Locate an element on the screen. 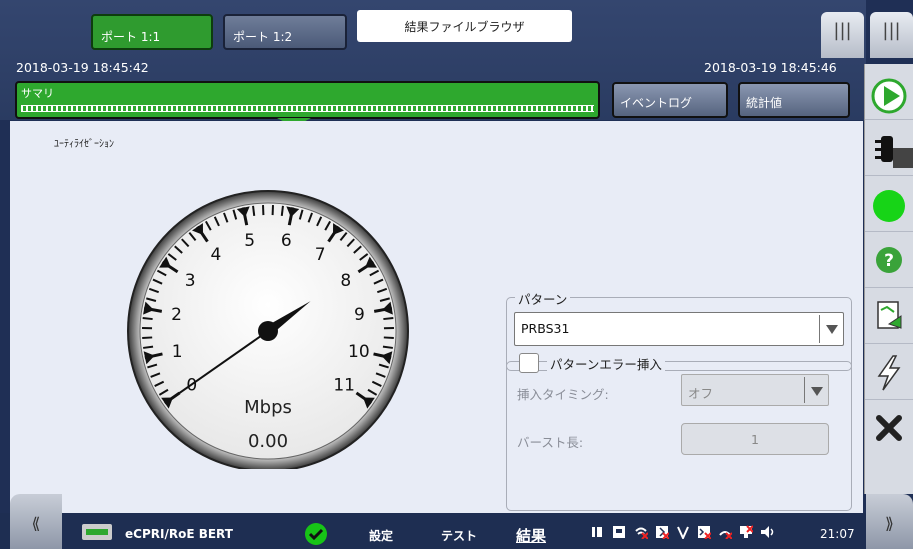 This screenshot has width=913, height=549. insert-timing-select: オフ is located at coordinates (755, 390).